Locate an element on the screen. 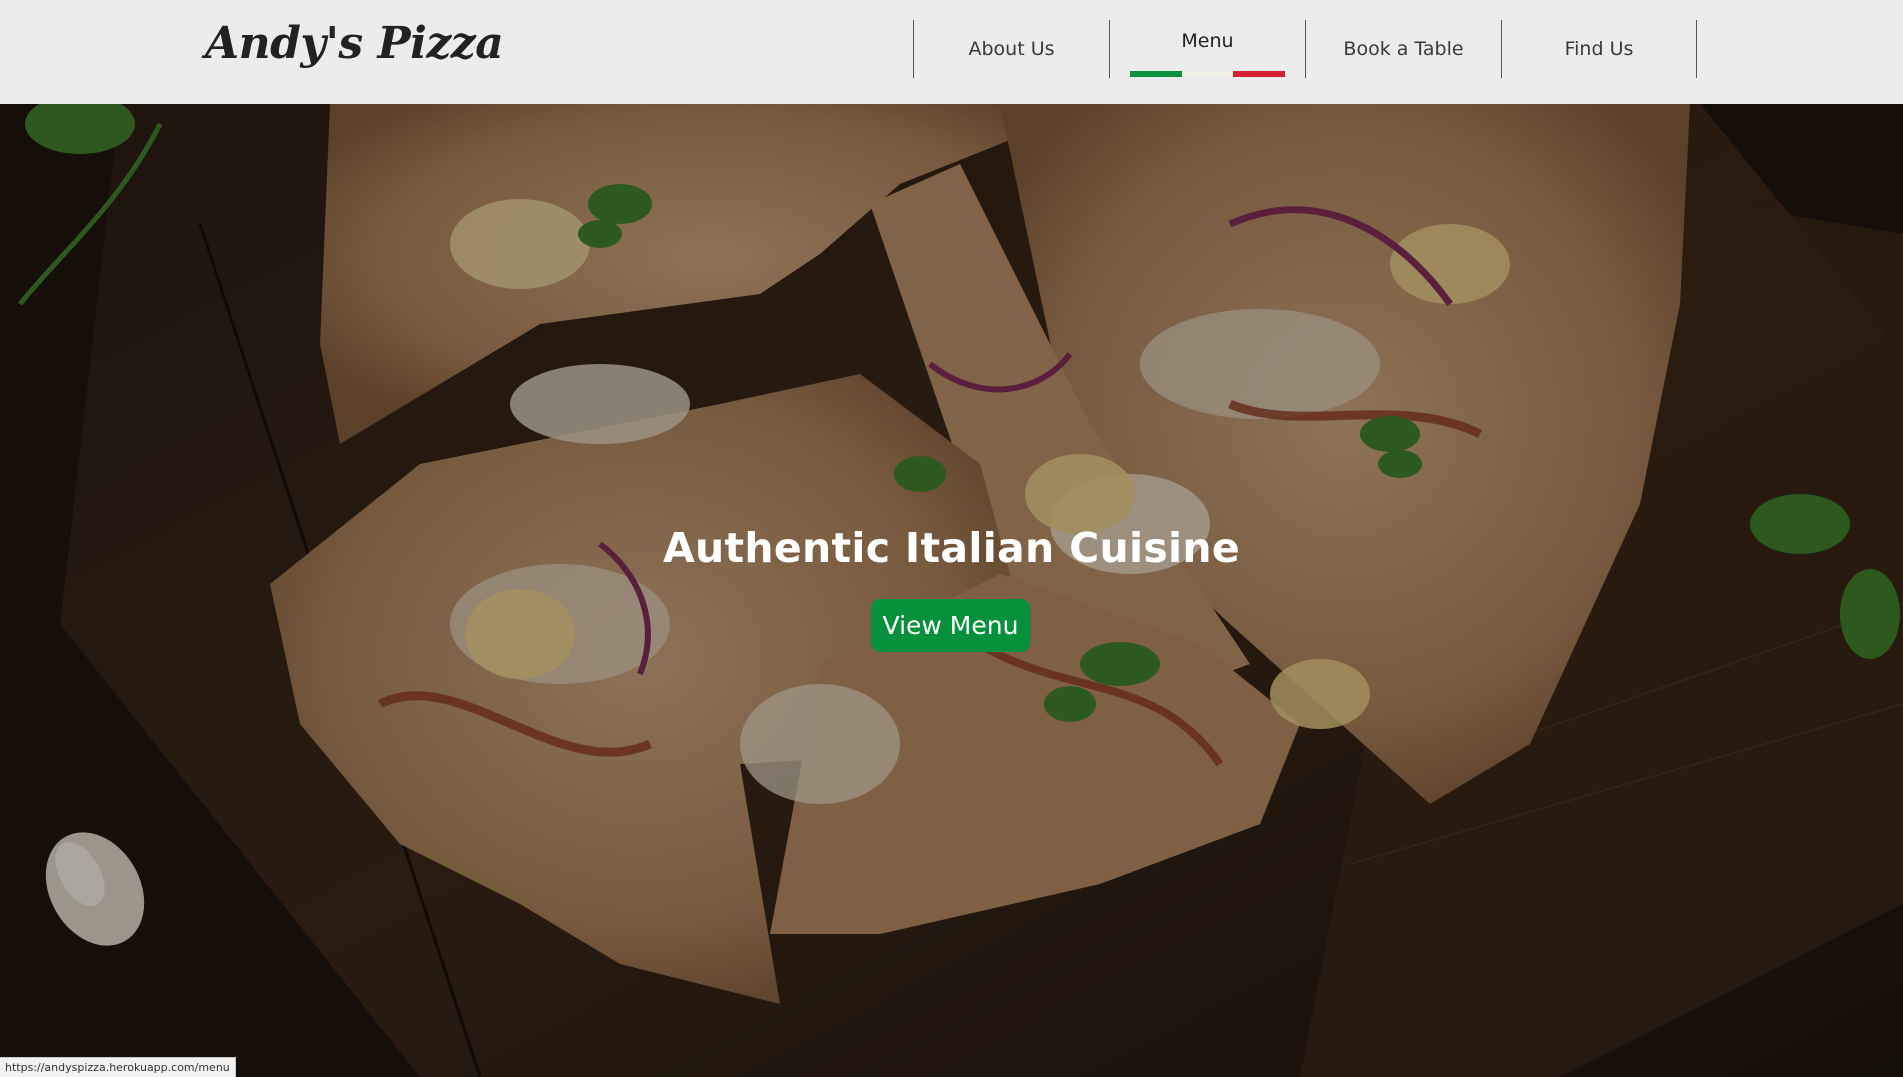  view-menu-button: View Menu is located at coordinates (950, 625).